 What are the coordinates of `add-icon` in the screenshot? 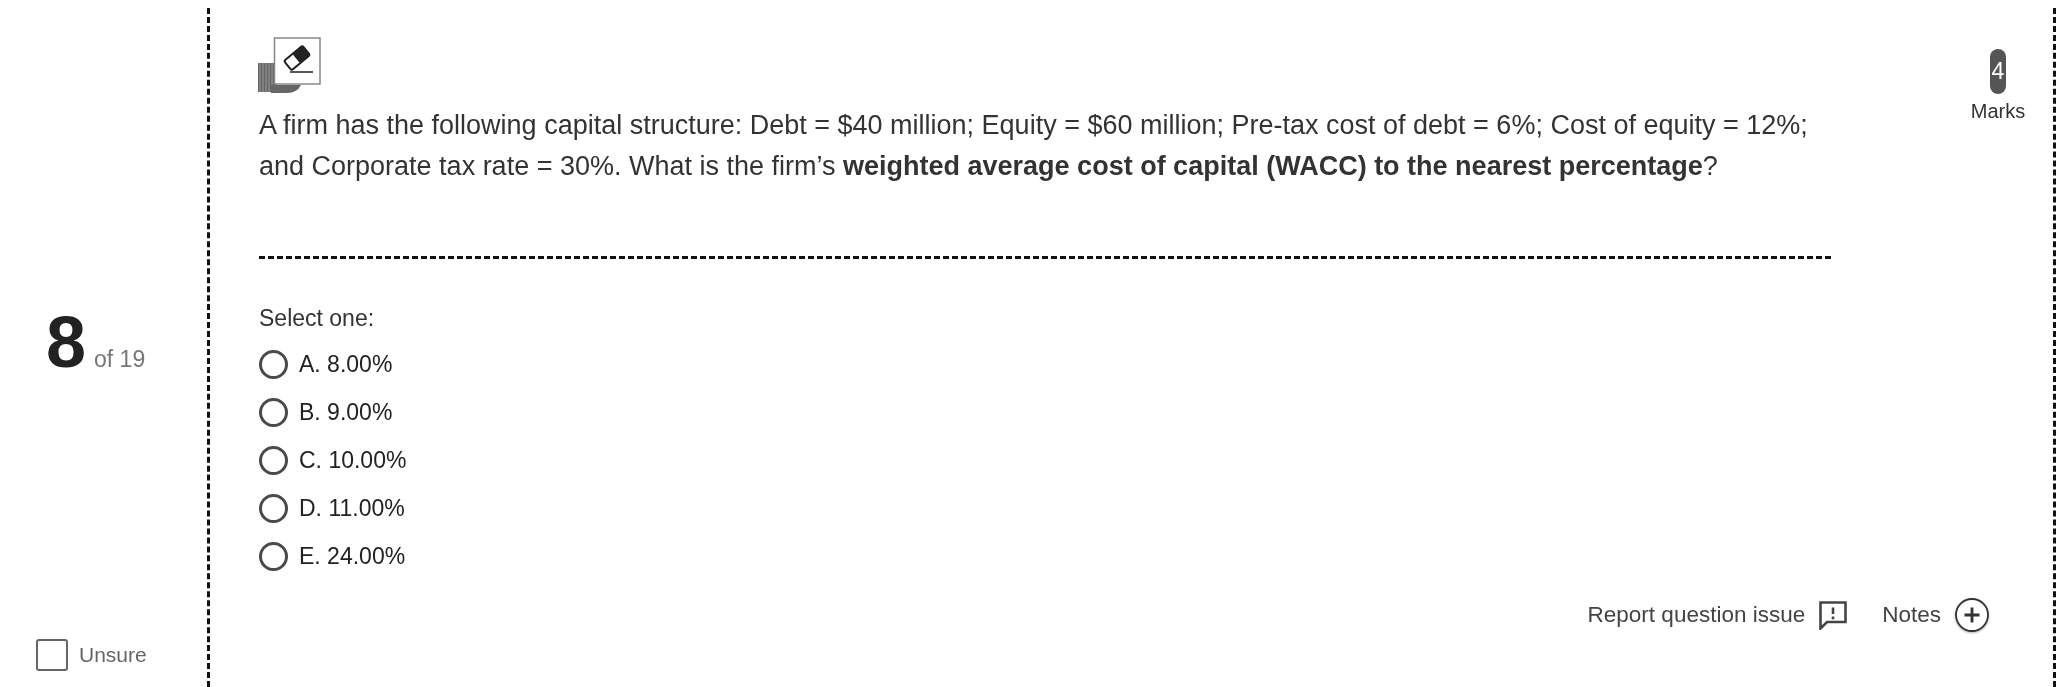 It's located at (1972, 615).